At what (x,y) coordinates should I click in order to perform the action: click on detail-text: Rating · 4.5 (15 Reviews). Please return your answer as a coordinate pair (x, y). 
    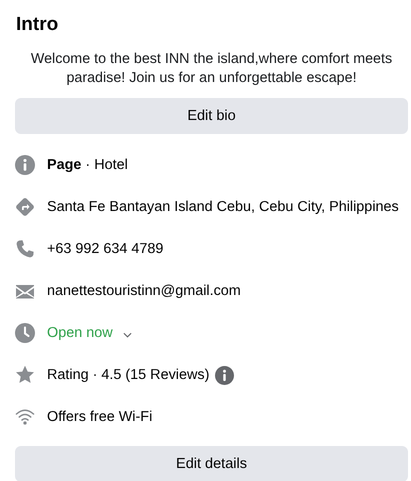
    Looking at the image, I should click on (128, 375).